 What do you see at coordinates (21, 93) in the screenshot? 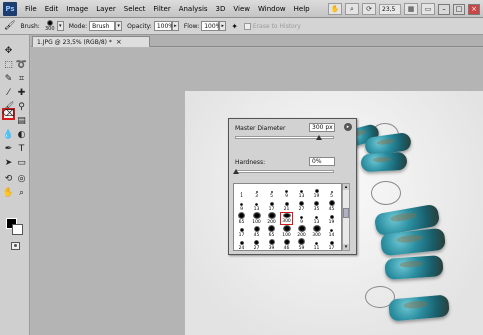
I see `healing-brush-tool-icon: ✚` at bounding box center [21, 93].